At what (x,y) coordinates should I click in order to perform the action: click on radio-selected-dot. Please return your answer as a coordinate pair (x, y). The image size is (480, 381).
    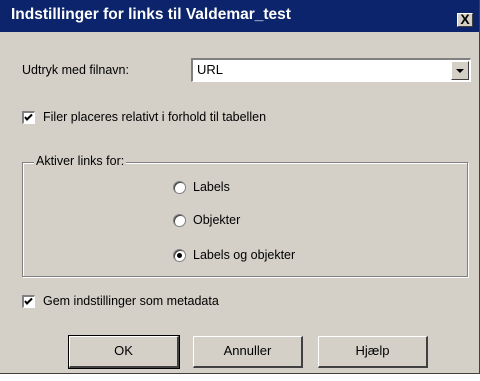
    Looking at the image, I should click on (179, 255).